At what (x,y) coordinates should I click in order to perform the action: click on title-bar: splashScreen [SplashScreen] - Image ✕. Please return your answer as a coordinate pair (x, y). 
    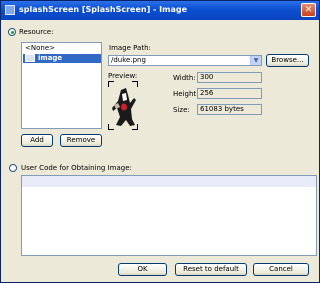
    Looking at the image, I should click on (160, 10).